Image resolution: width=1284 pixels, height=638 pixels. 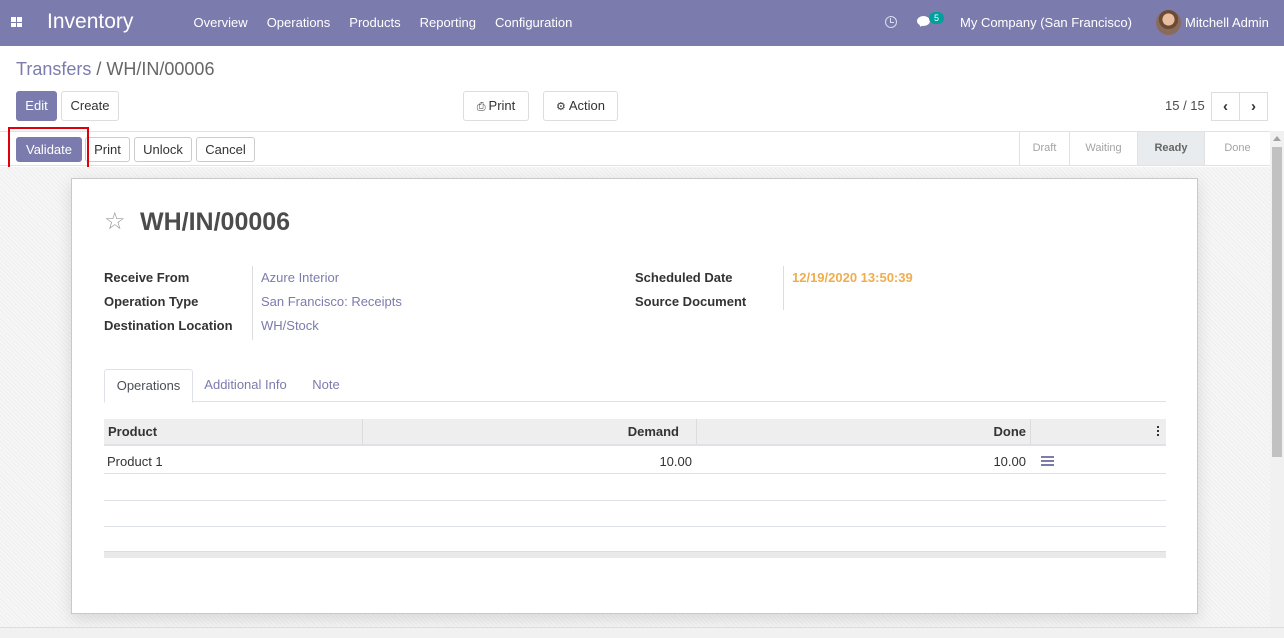 What do you see at coordinates (635, 461) in the screenshot?
I see `table-row: Product 1 10.00 10.00` at bounding box center [635, 461].